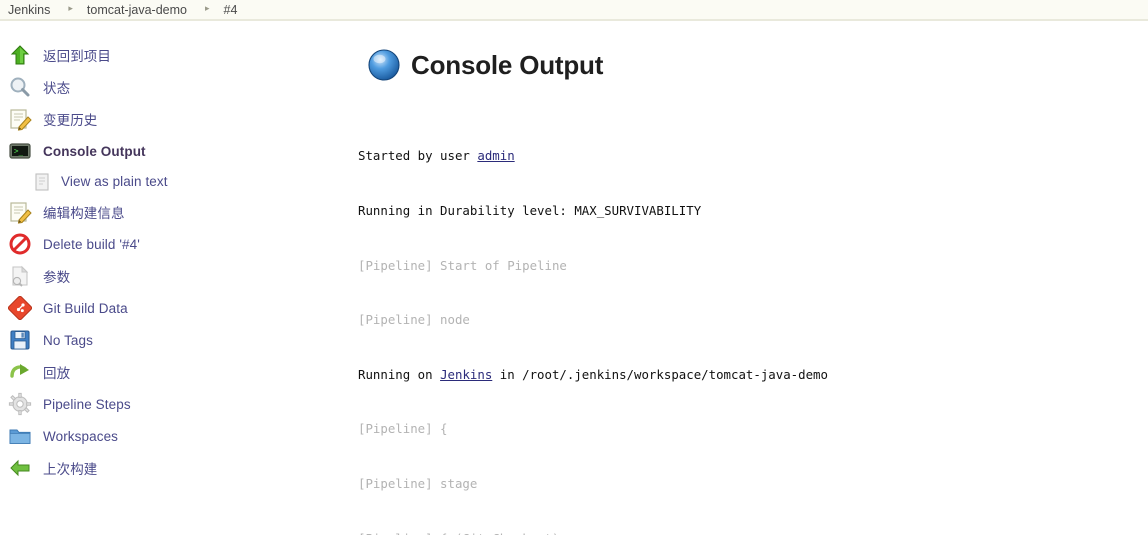 Image resolution: width=1148 pixels, height=535 pixels. I want to click on console-line: [Pipeline] stage, so click(418, 484).